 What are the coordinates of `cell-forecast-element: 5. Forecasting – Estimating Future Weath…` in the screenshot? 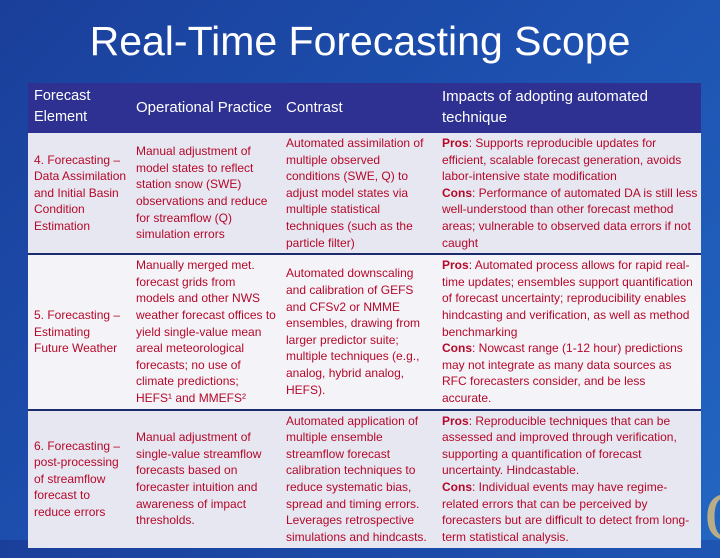 It's located at (79, 331).